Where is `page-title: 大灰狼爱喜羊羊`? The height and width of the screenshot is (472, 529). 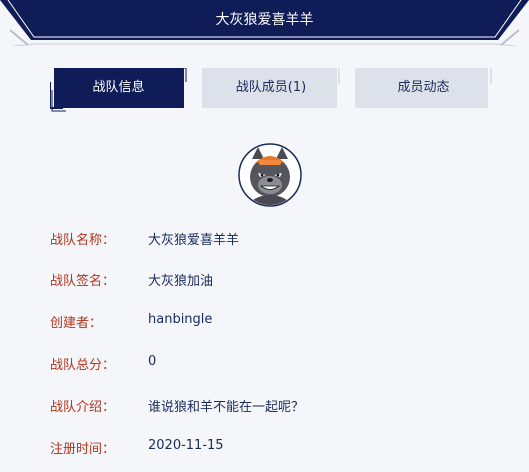
page-title: 大灰狼爱喜羊羊 is located at coordinates (264, 20).